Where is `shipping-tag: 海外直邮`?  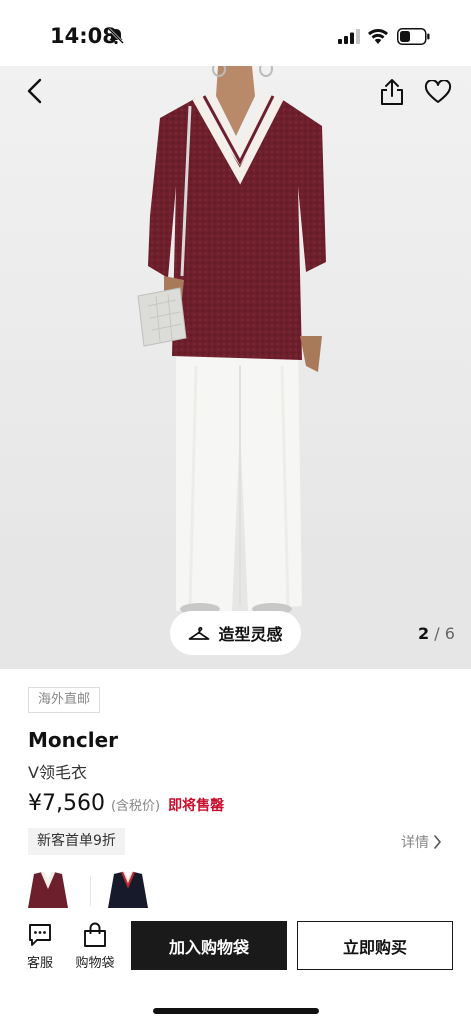
shipping-tag: 海外直邮 is located at coordinates (64, 700).